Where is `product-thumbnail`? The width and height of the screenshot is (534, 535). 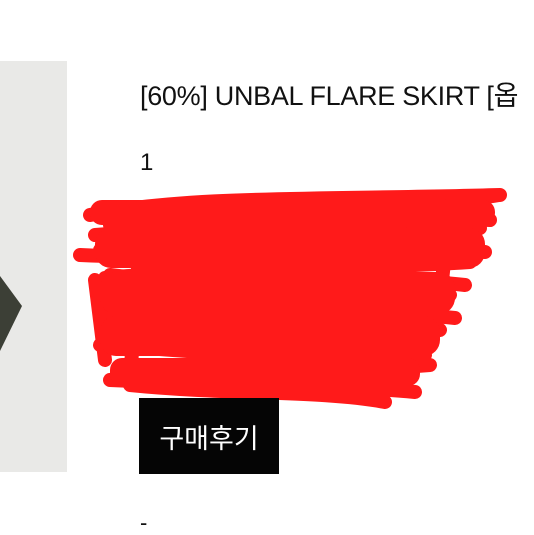 product-thumbnail is located at coordinates (33, 266).